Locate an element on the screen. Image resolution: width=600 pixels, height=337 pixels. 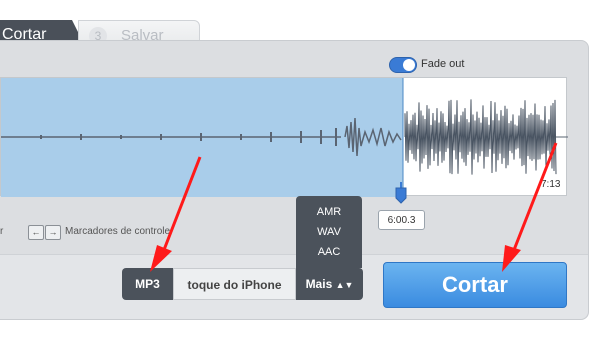
cut-button-label: Cortar is located at coordinates (474, 284).